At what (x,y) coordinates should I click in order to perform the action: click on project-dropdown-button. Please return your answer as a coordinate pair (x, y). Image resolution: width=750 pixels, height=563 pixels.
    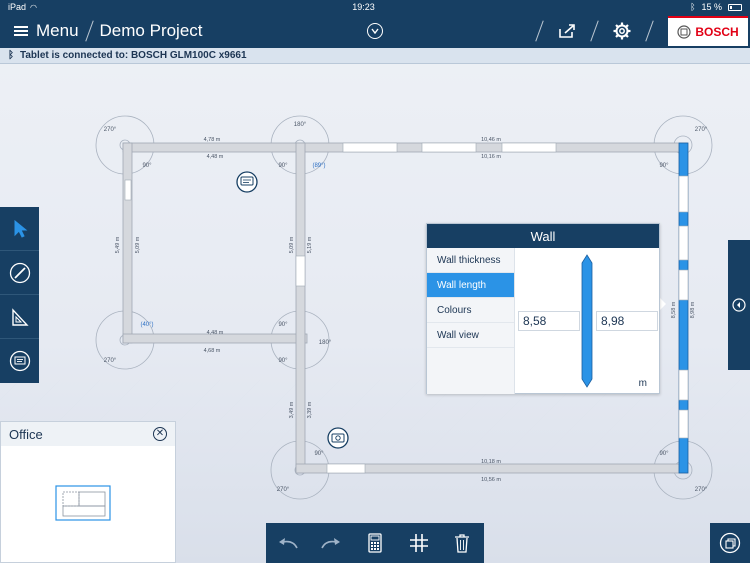
    Looking at the image, I should click on (375, 31).